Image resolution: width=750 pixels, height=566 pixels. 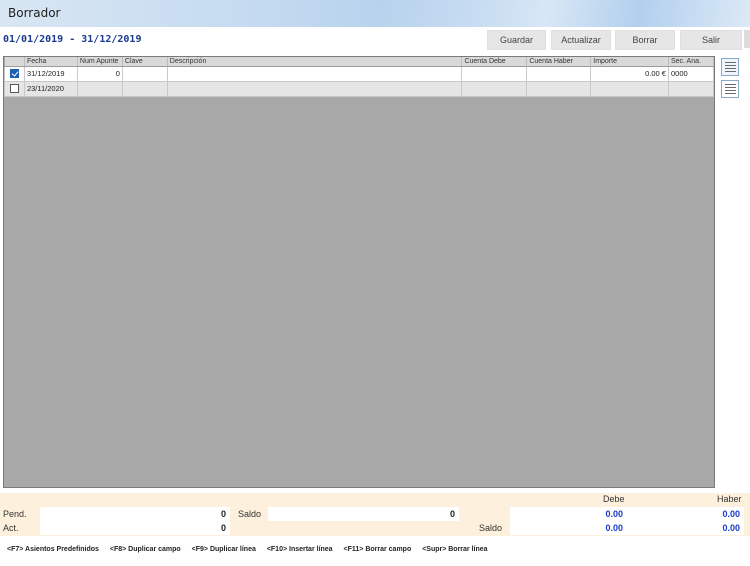 I want to click on shortcut-supr: <Supr> Borrar línea, so click(x=455, y=549).